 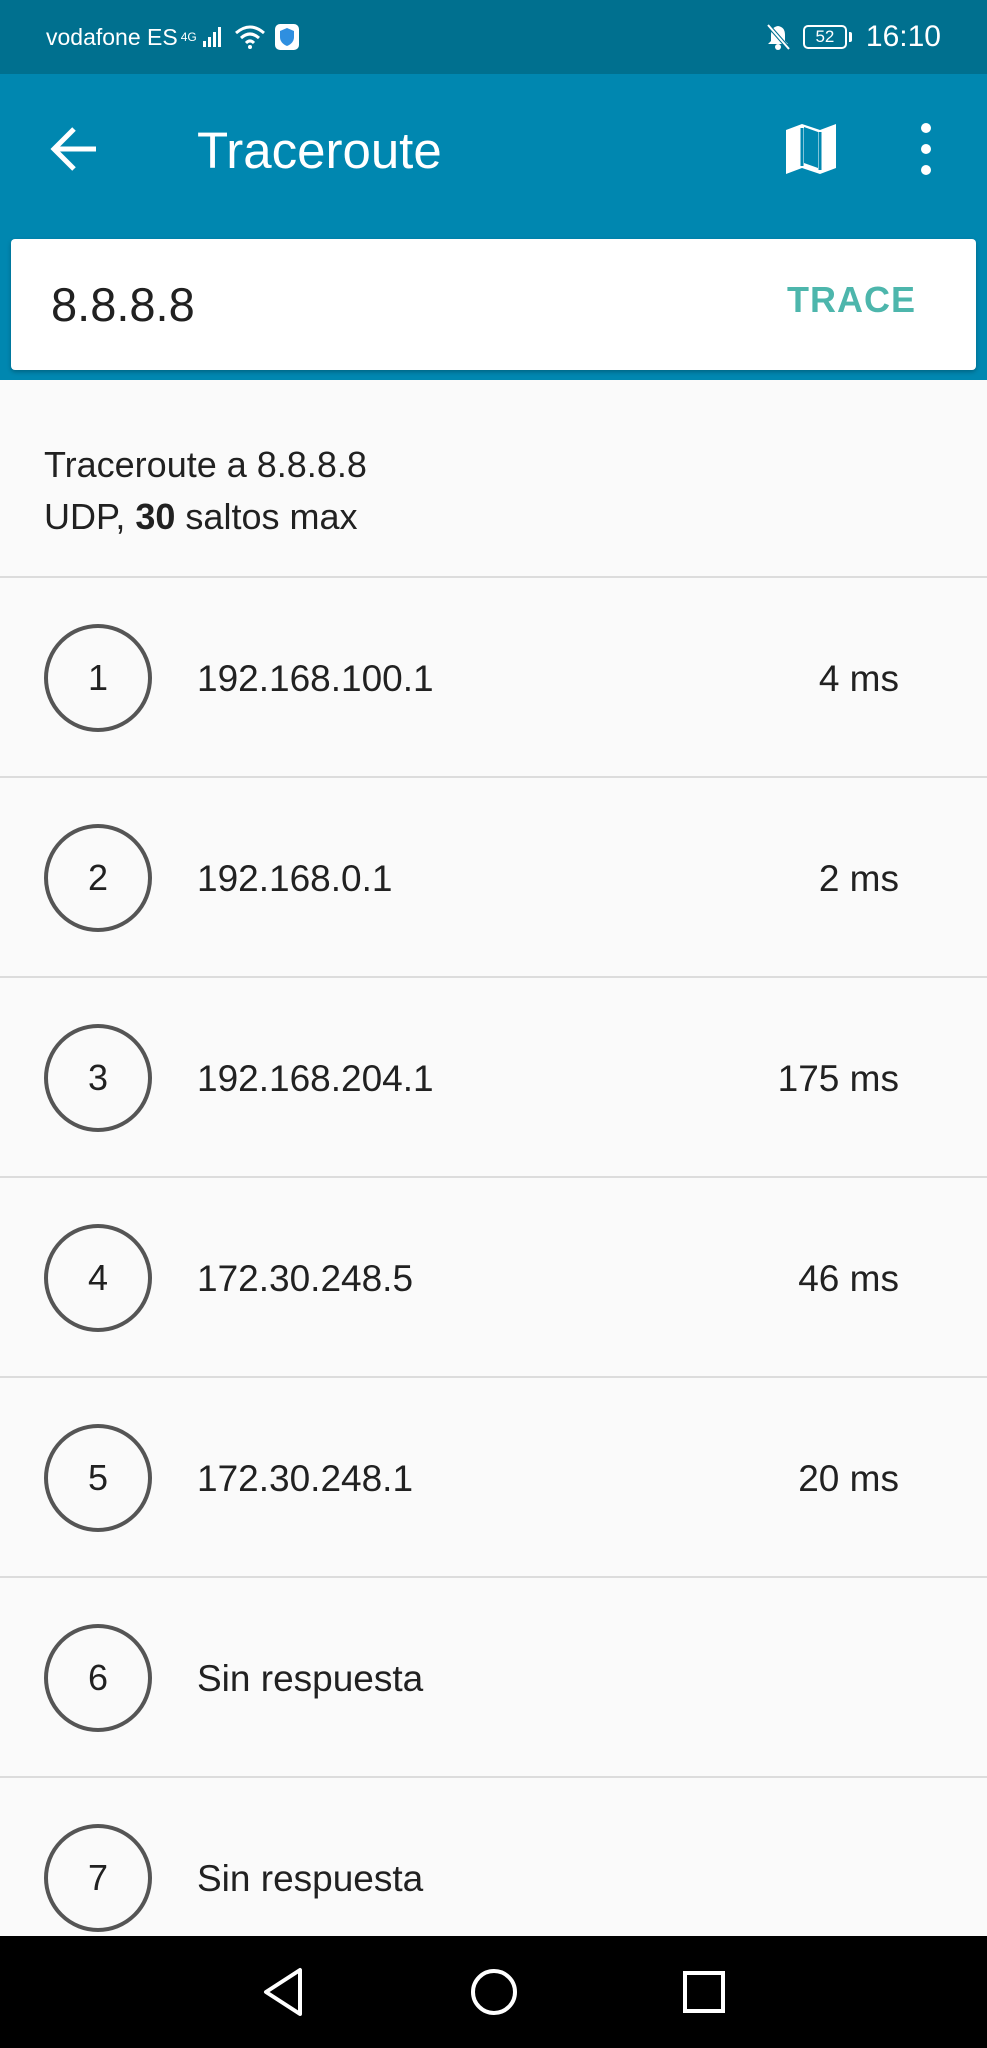 I want to click on hop-time: 2 ms, so click(x=858, y=878).